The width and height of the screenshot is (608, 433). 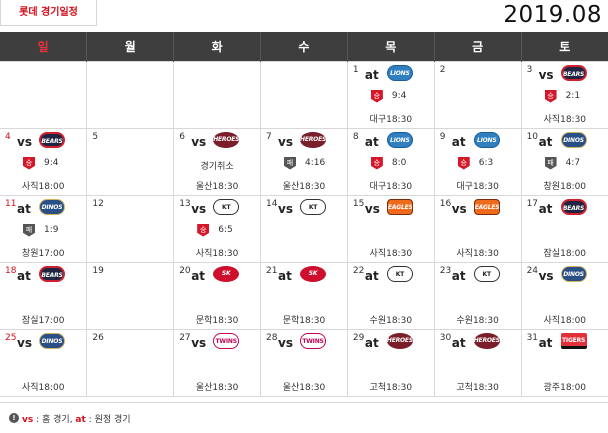 What do you see at coordinates (315, 163) in the screenshot?
I see `game-score: 4:16` at bounding box center [315, 163].